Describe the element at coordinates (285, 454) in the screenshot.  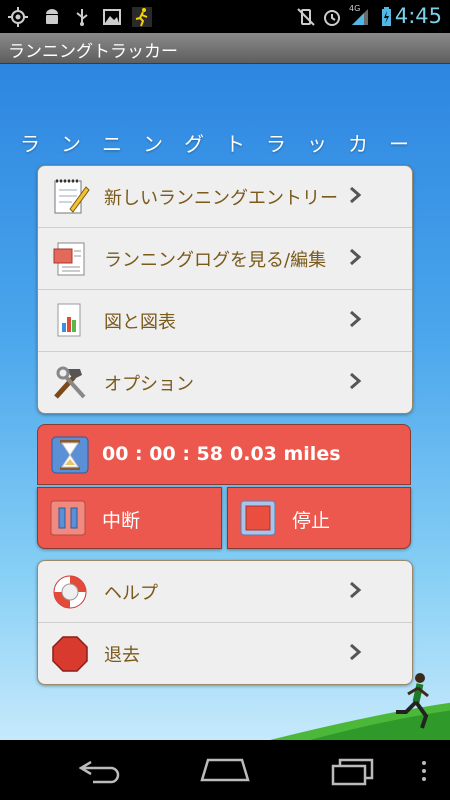
I see `distance-value: 0.03 miles` at that location.